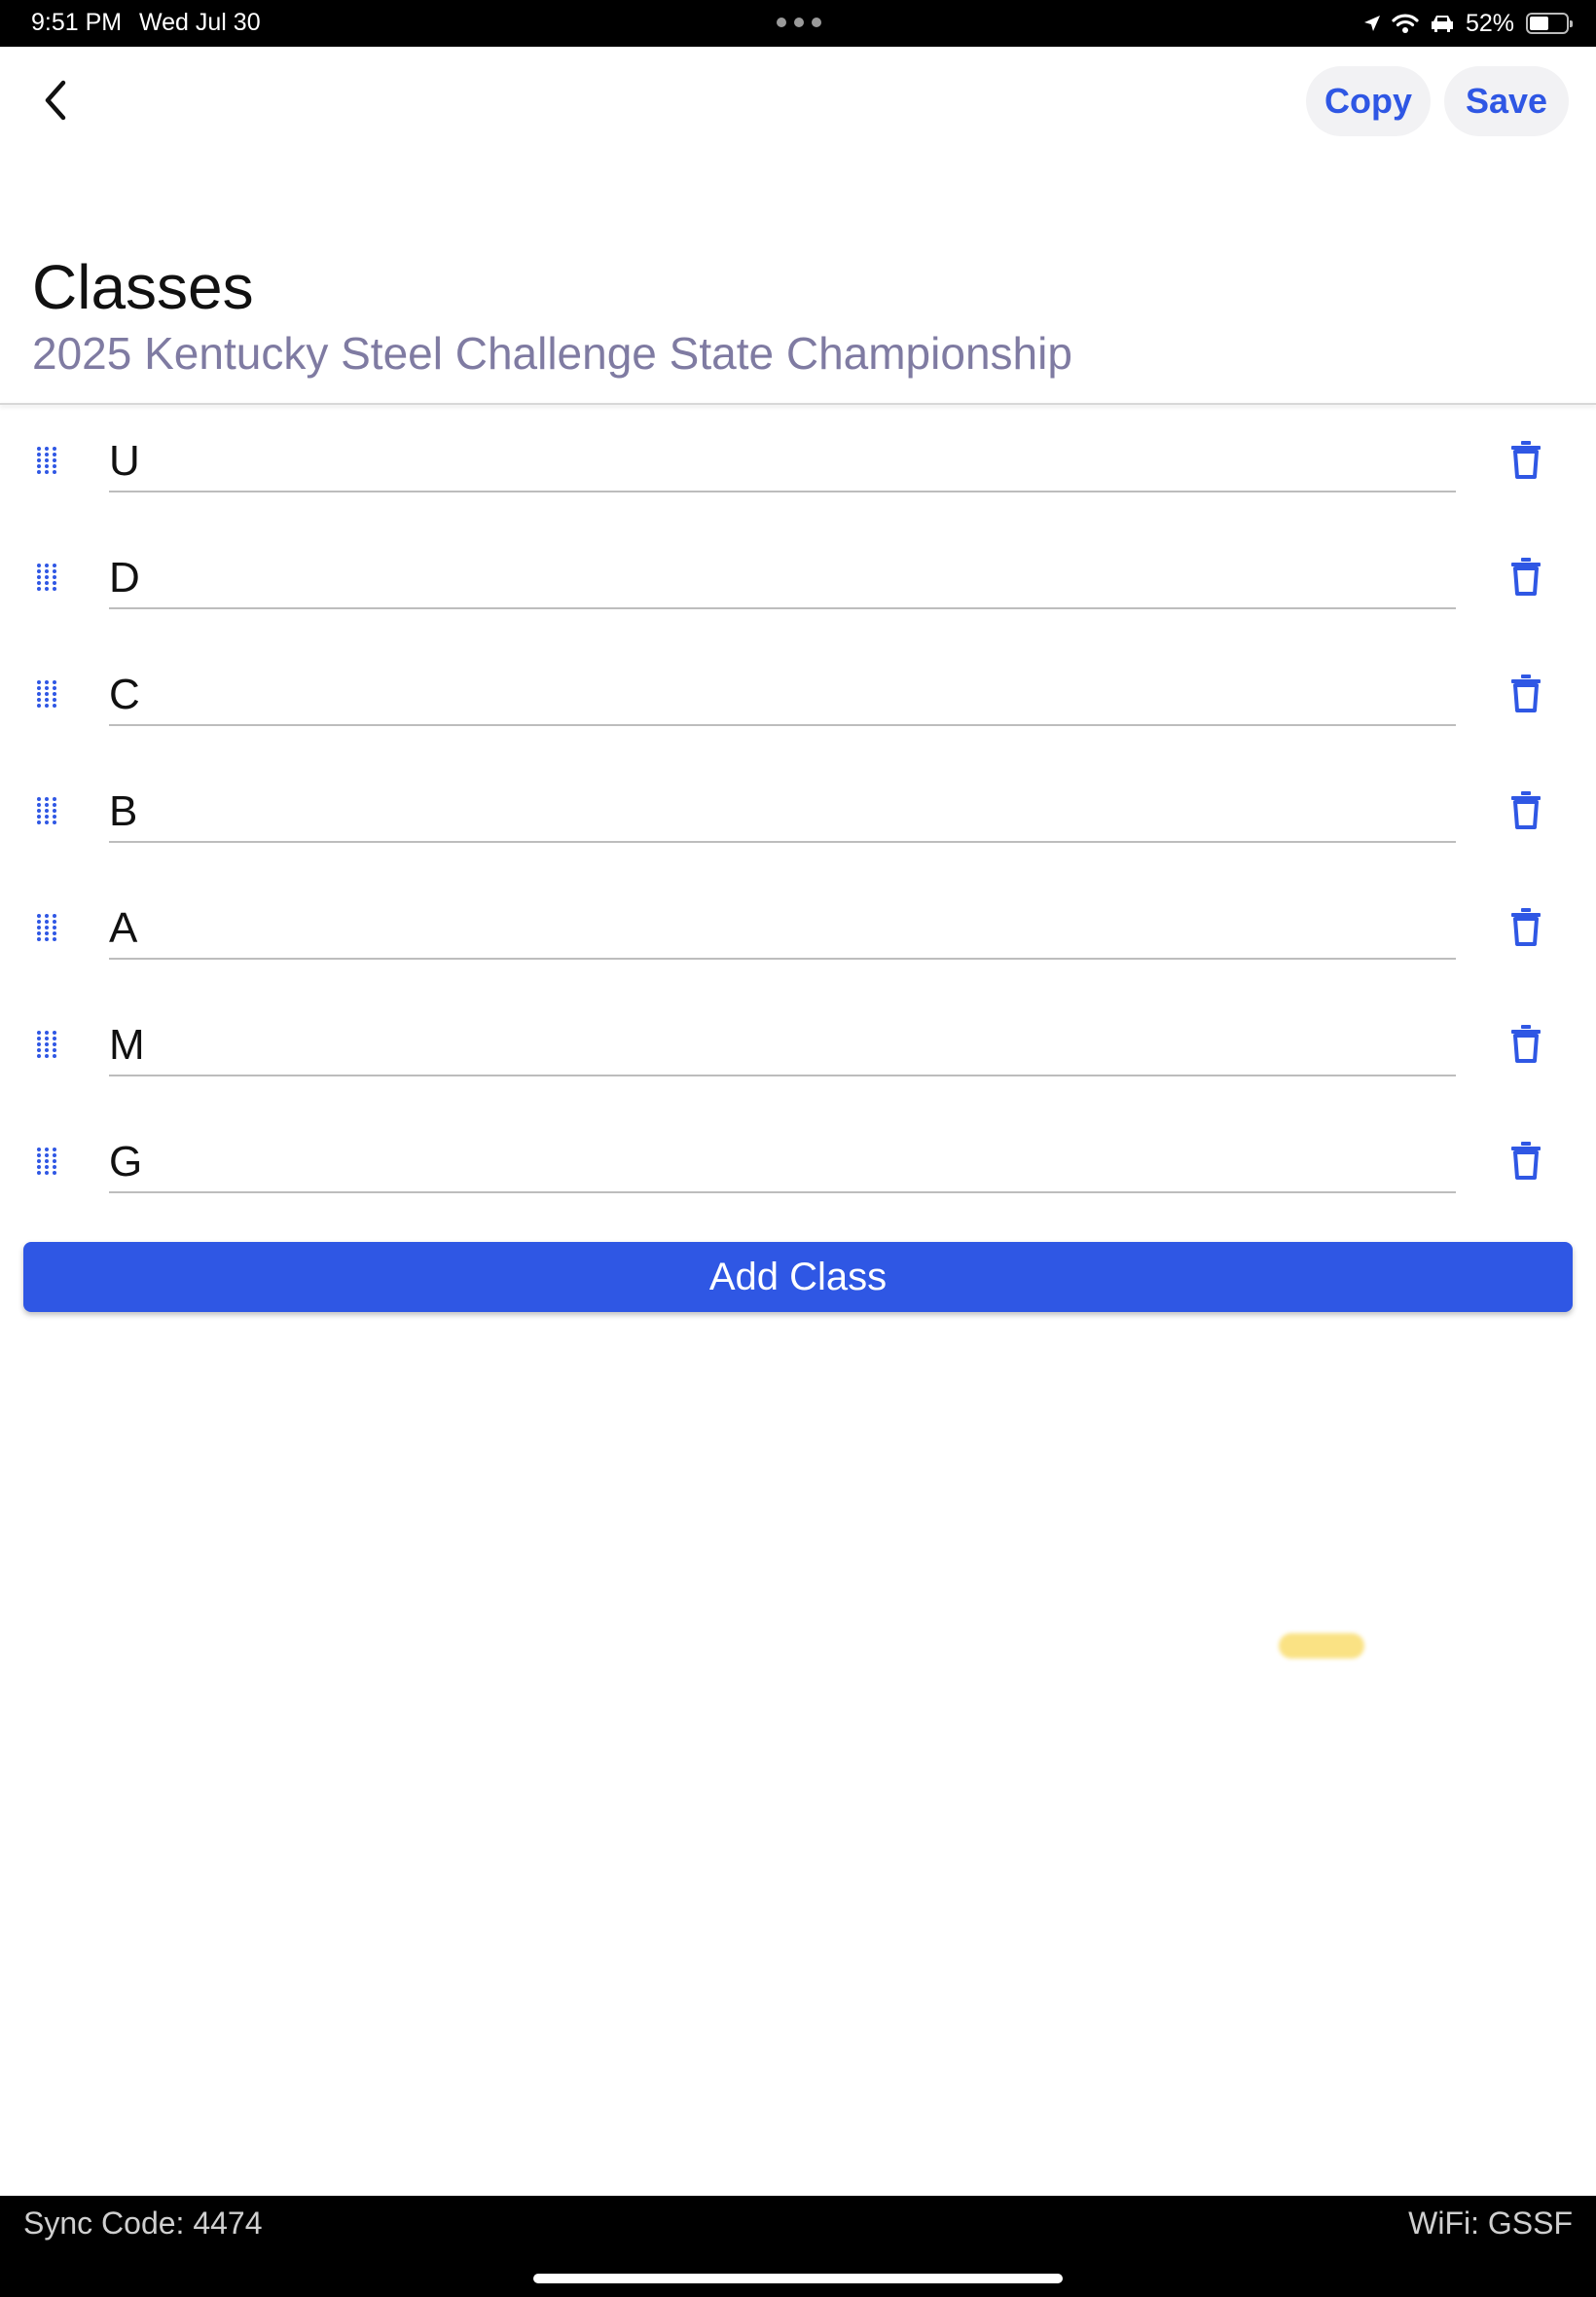 This screenshot has height=2297, width=1596. Describe the element at coordinates (1490, 2223) in the screenshot. I see `wifi-network: WiFi: GSSF` at that location.